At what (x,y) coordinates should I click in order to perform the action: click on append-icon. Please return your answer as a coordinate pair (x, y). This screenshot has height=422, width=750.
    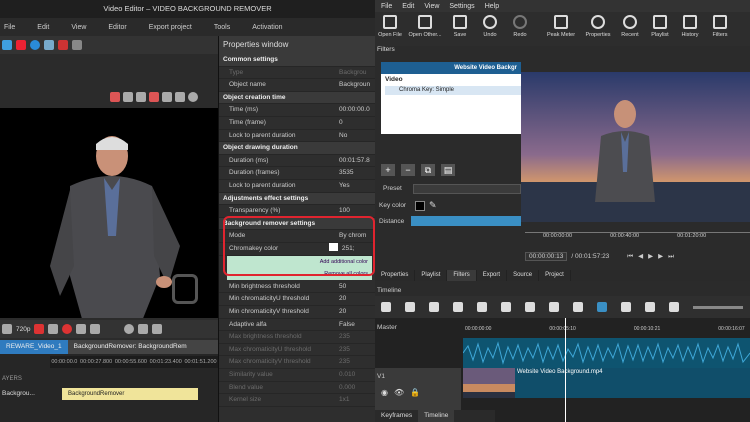
    Looking at the image, I should click on (482, 307).